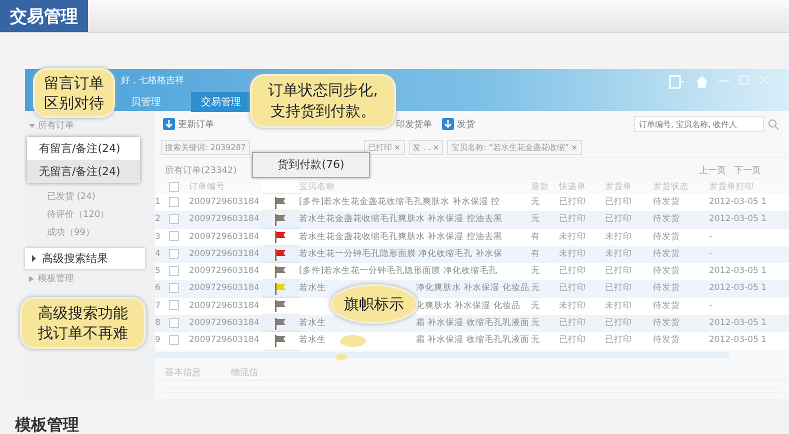  I want to click on row-number: 7, so click(162, 307).